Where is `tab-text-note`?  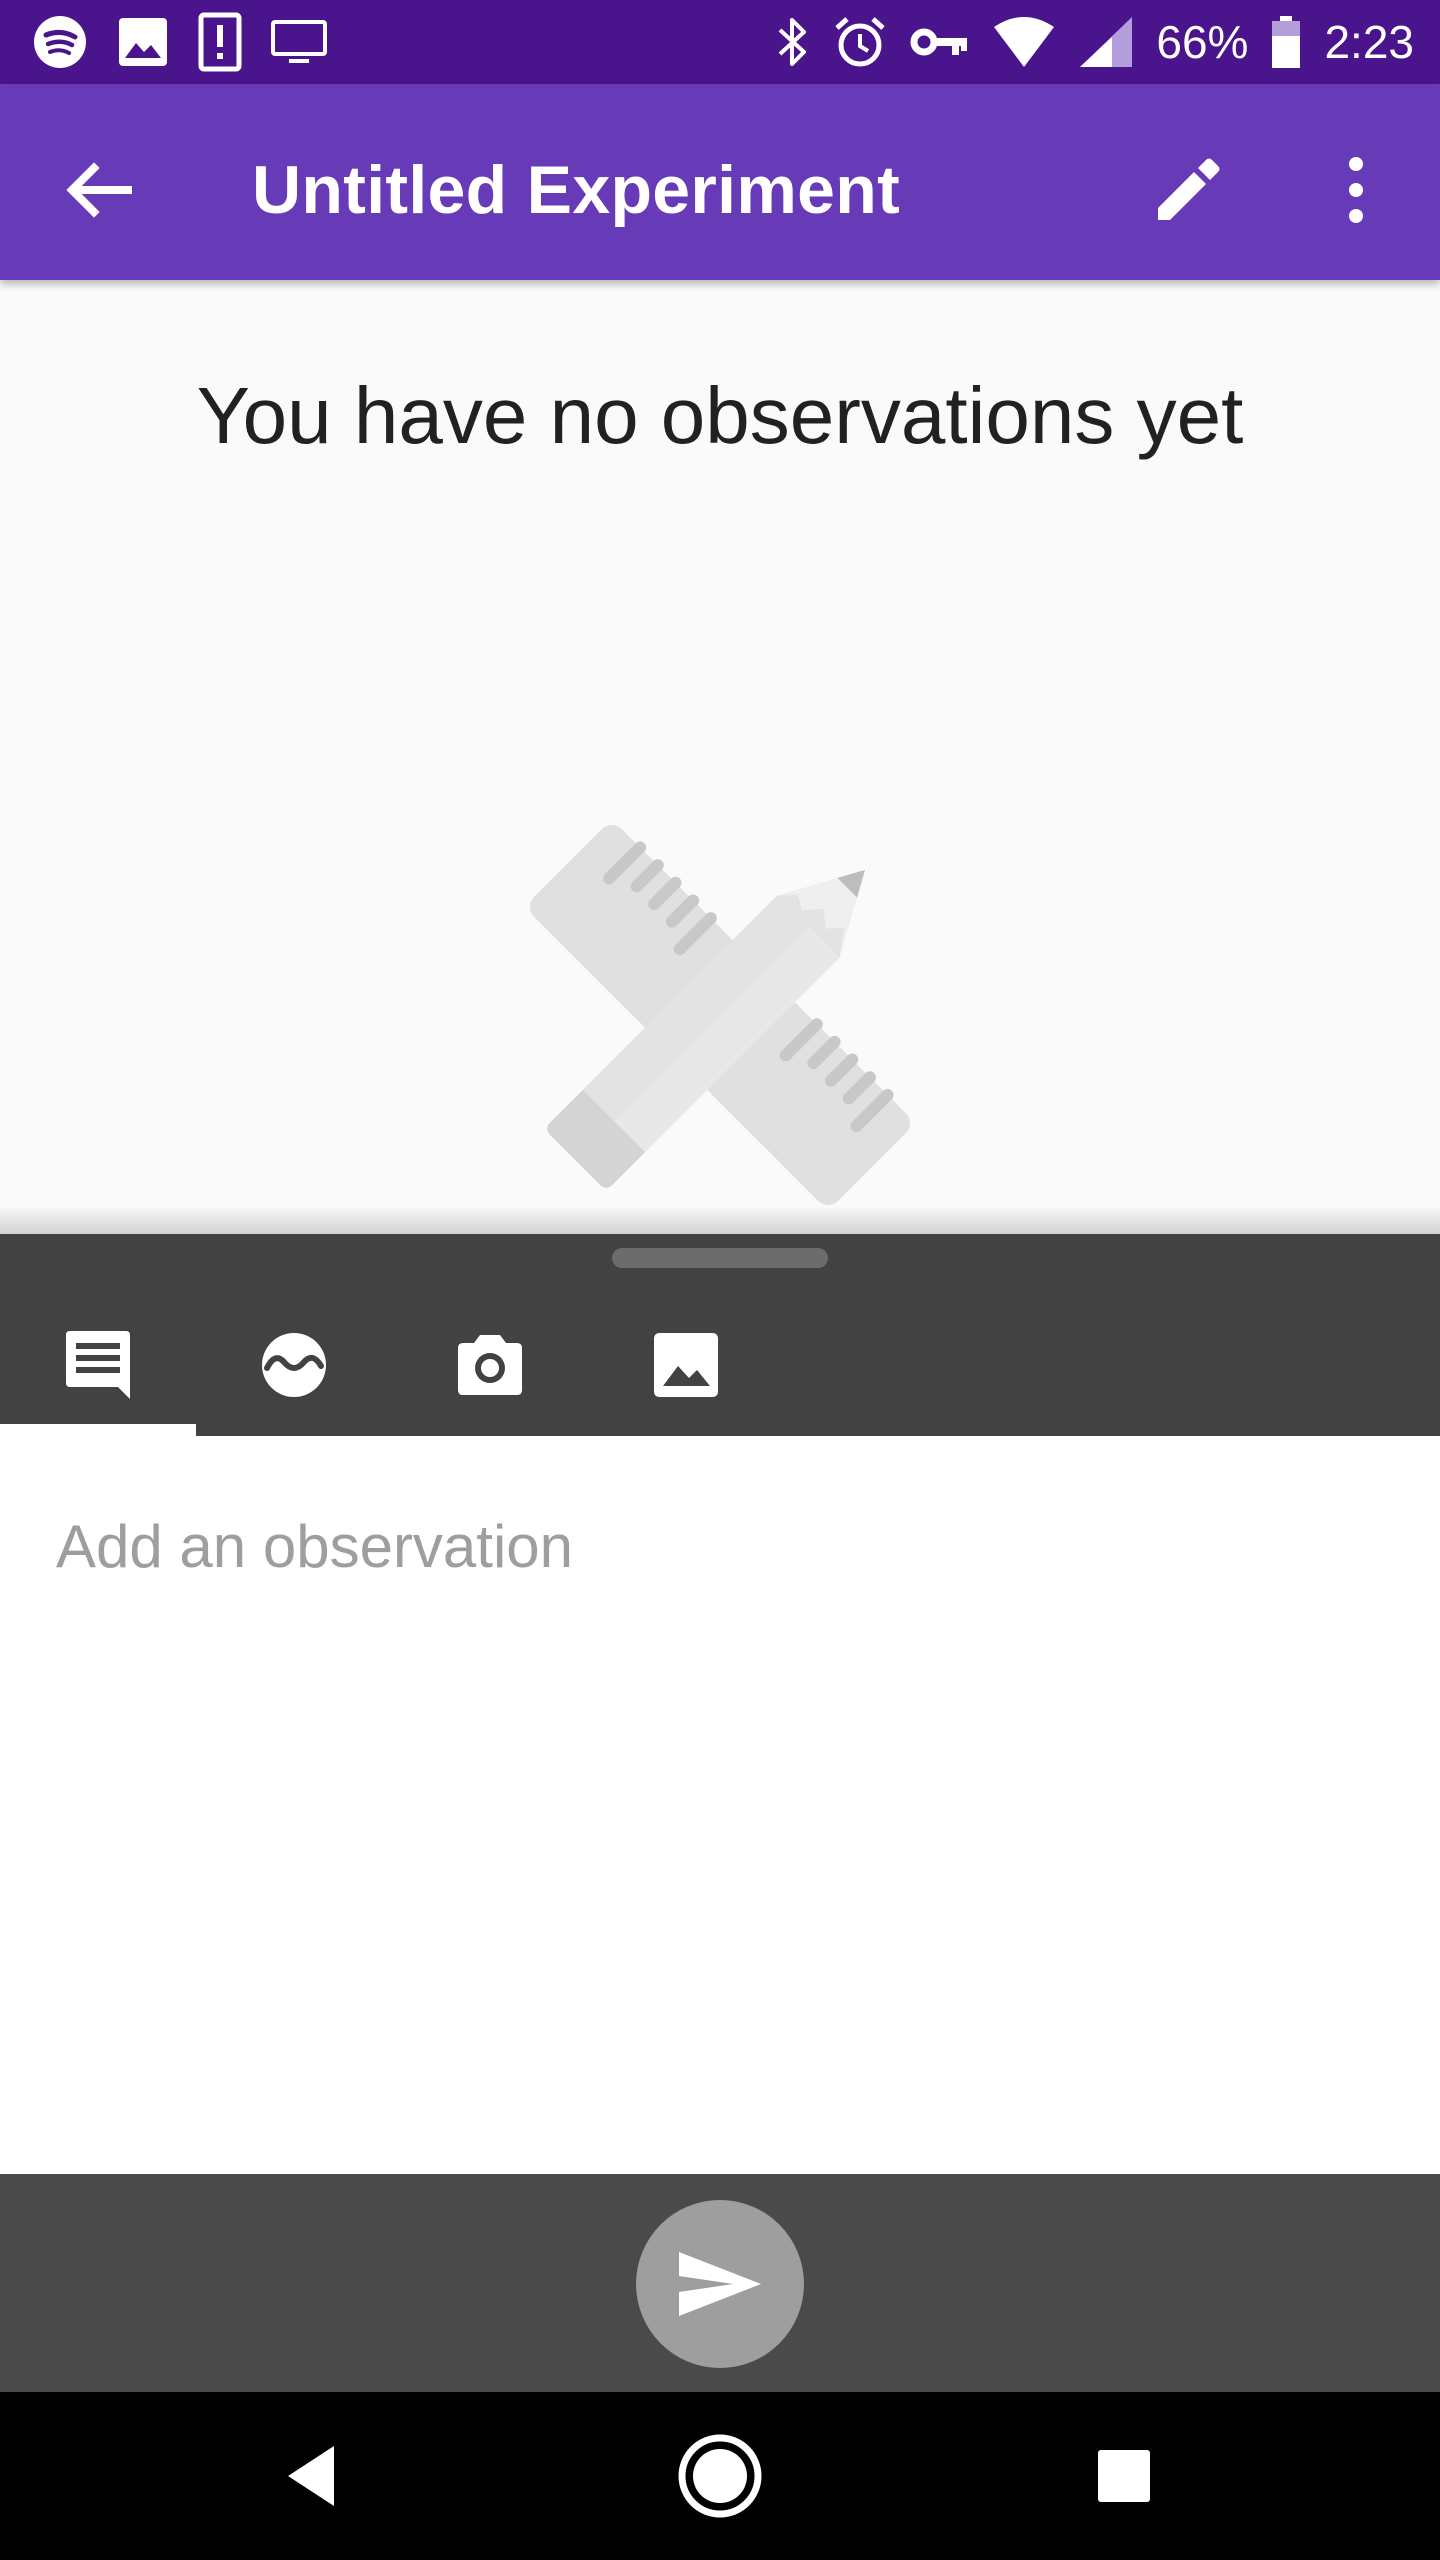
tab-text-note is located at coordinates (98, 1365).